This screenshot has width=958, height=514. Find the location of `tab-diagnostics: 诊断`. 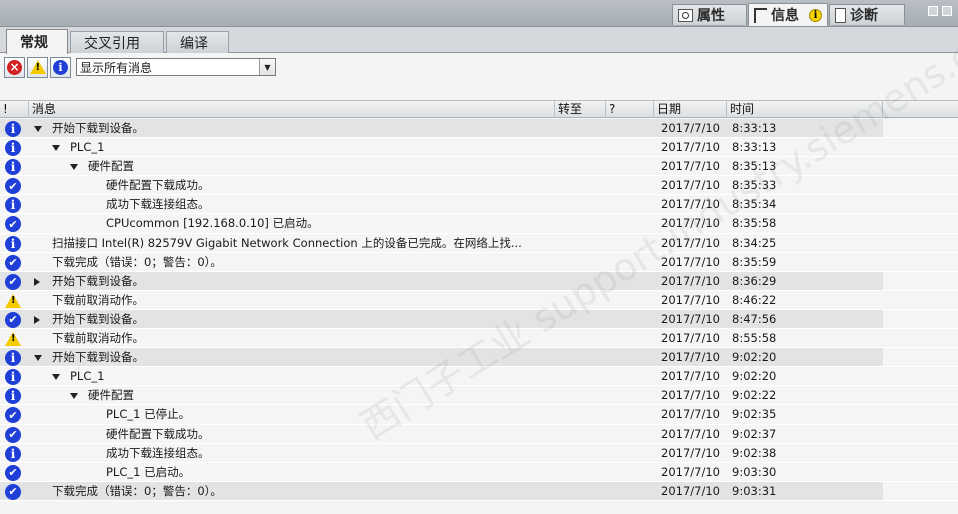

tab-diagnostics: 诊断 is located at coordinates (867, 14).